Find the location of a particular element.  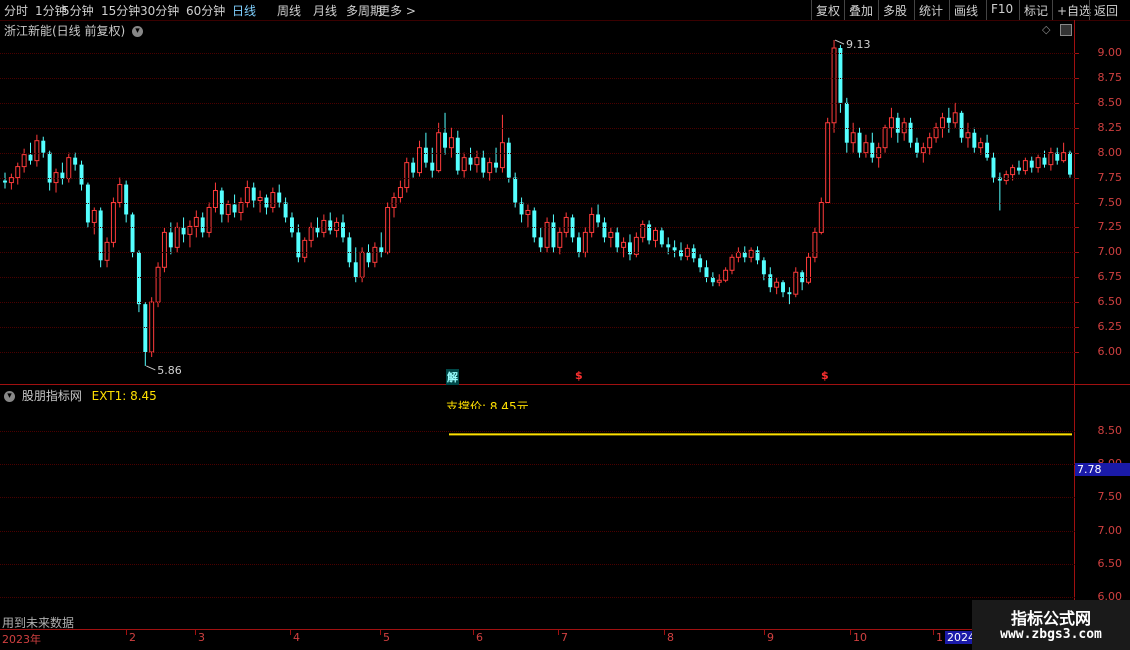

period-tab: 月线 is located at coordinates (325, 10).